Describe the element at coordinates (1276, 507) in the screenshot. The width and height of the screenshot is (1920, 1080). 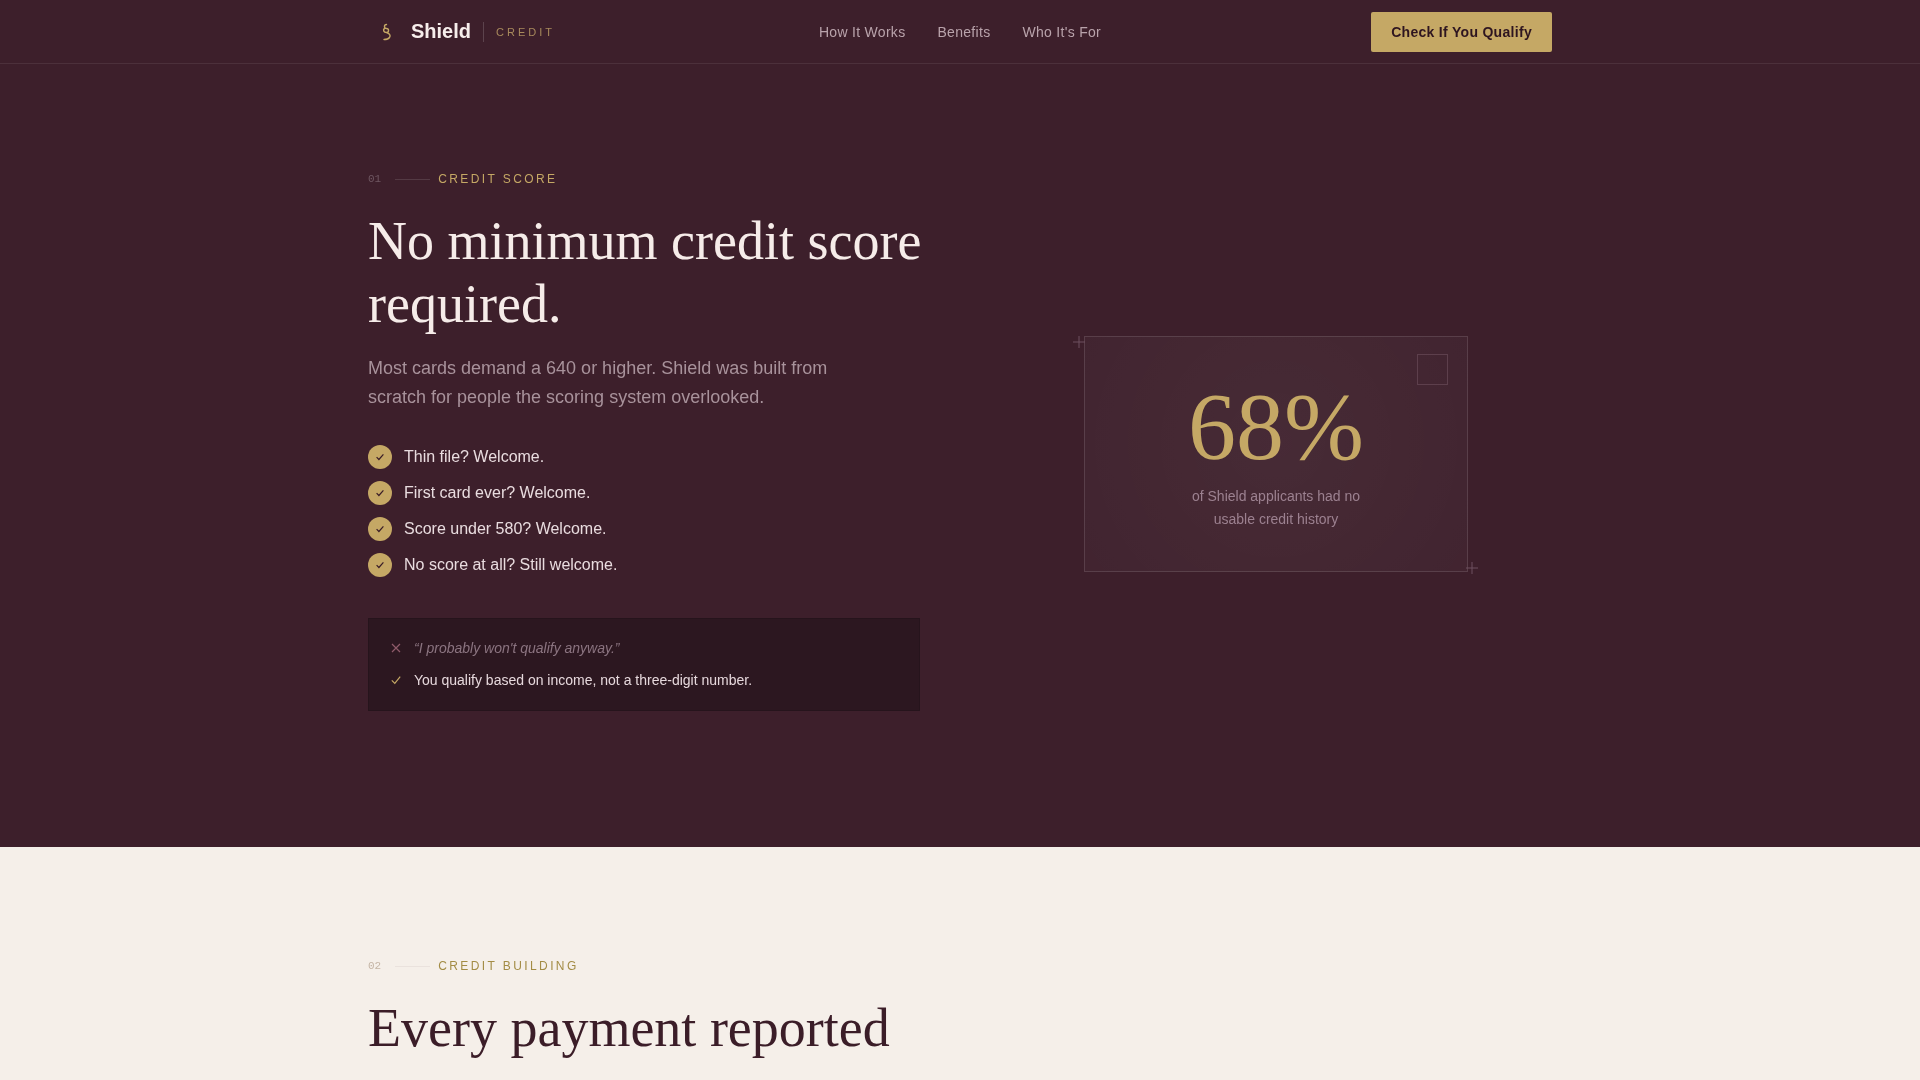
I see `stat-caption: of Shield applicants had no usable credit history` at that location.